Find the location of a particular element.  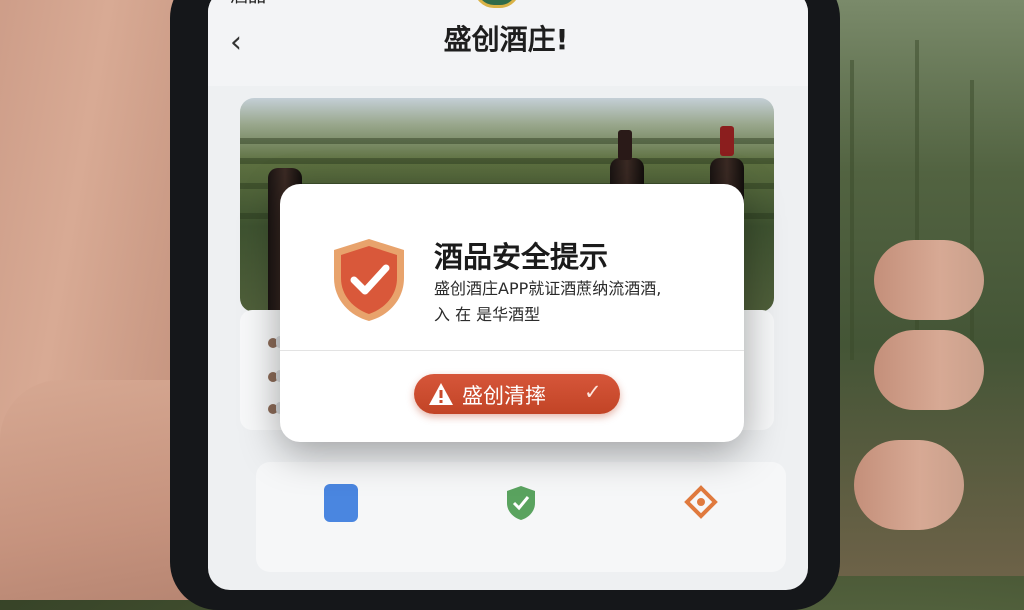

status-text: 酒品 is located at coordinates (248, 4).